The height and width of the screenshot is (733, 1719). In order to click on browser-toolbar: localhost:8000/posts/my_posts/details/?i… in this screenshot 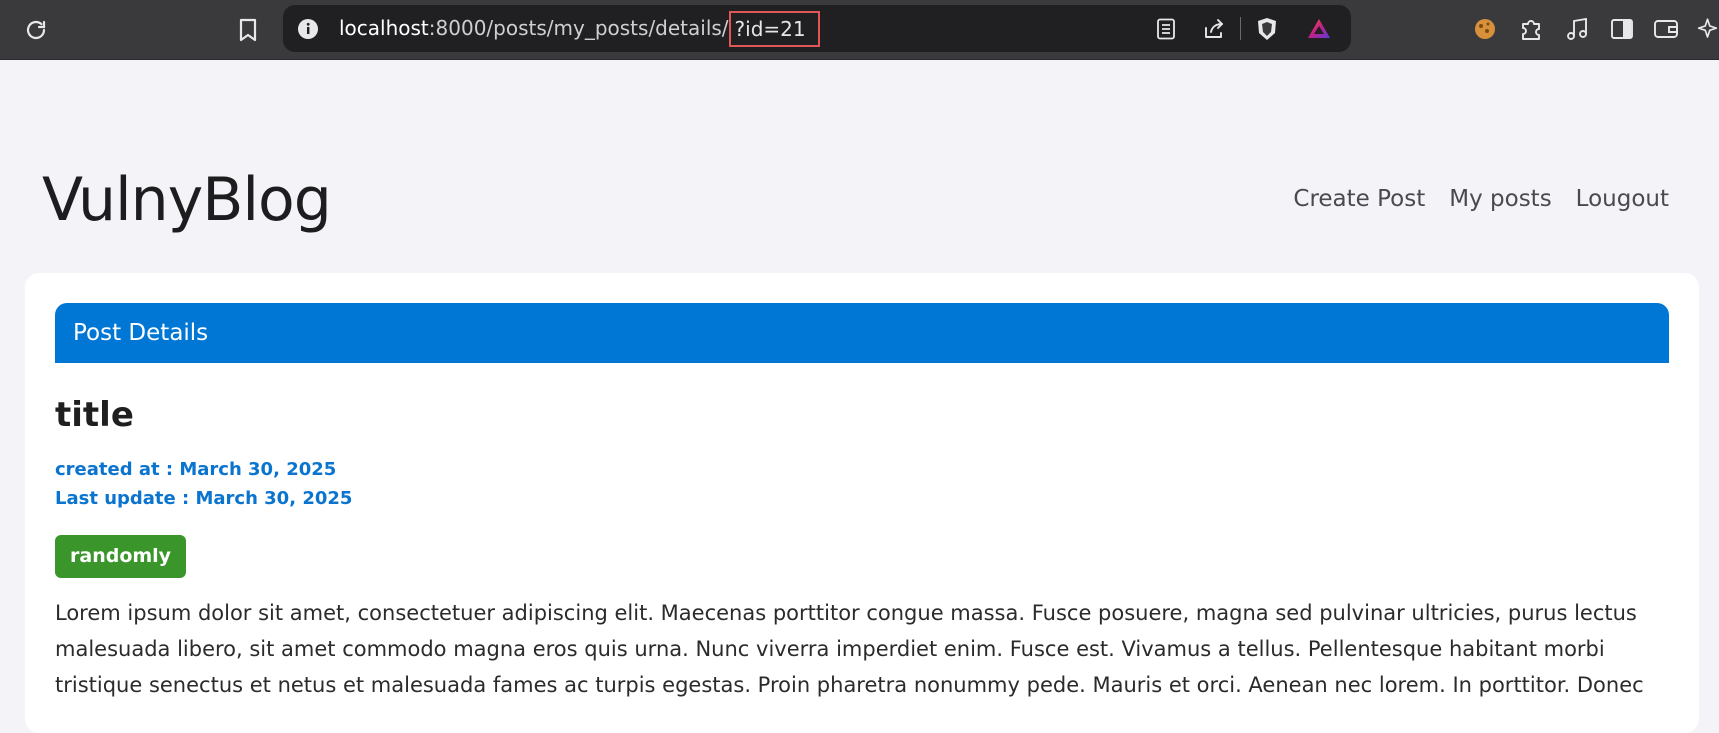, I will do `click(859, 30)`.